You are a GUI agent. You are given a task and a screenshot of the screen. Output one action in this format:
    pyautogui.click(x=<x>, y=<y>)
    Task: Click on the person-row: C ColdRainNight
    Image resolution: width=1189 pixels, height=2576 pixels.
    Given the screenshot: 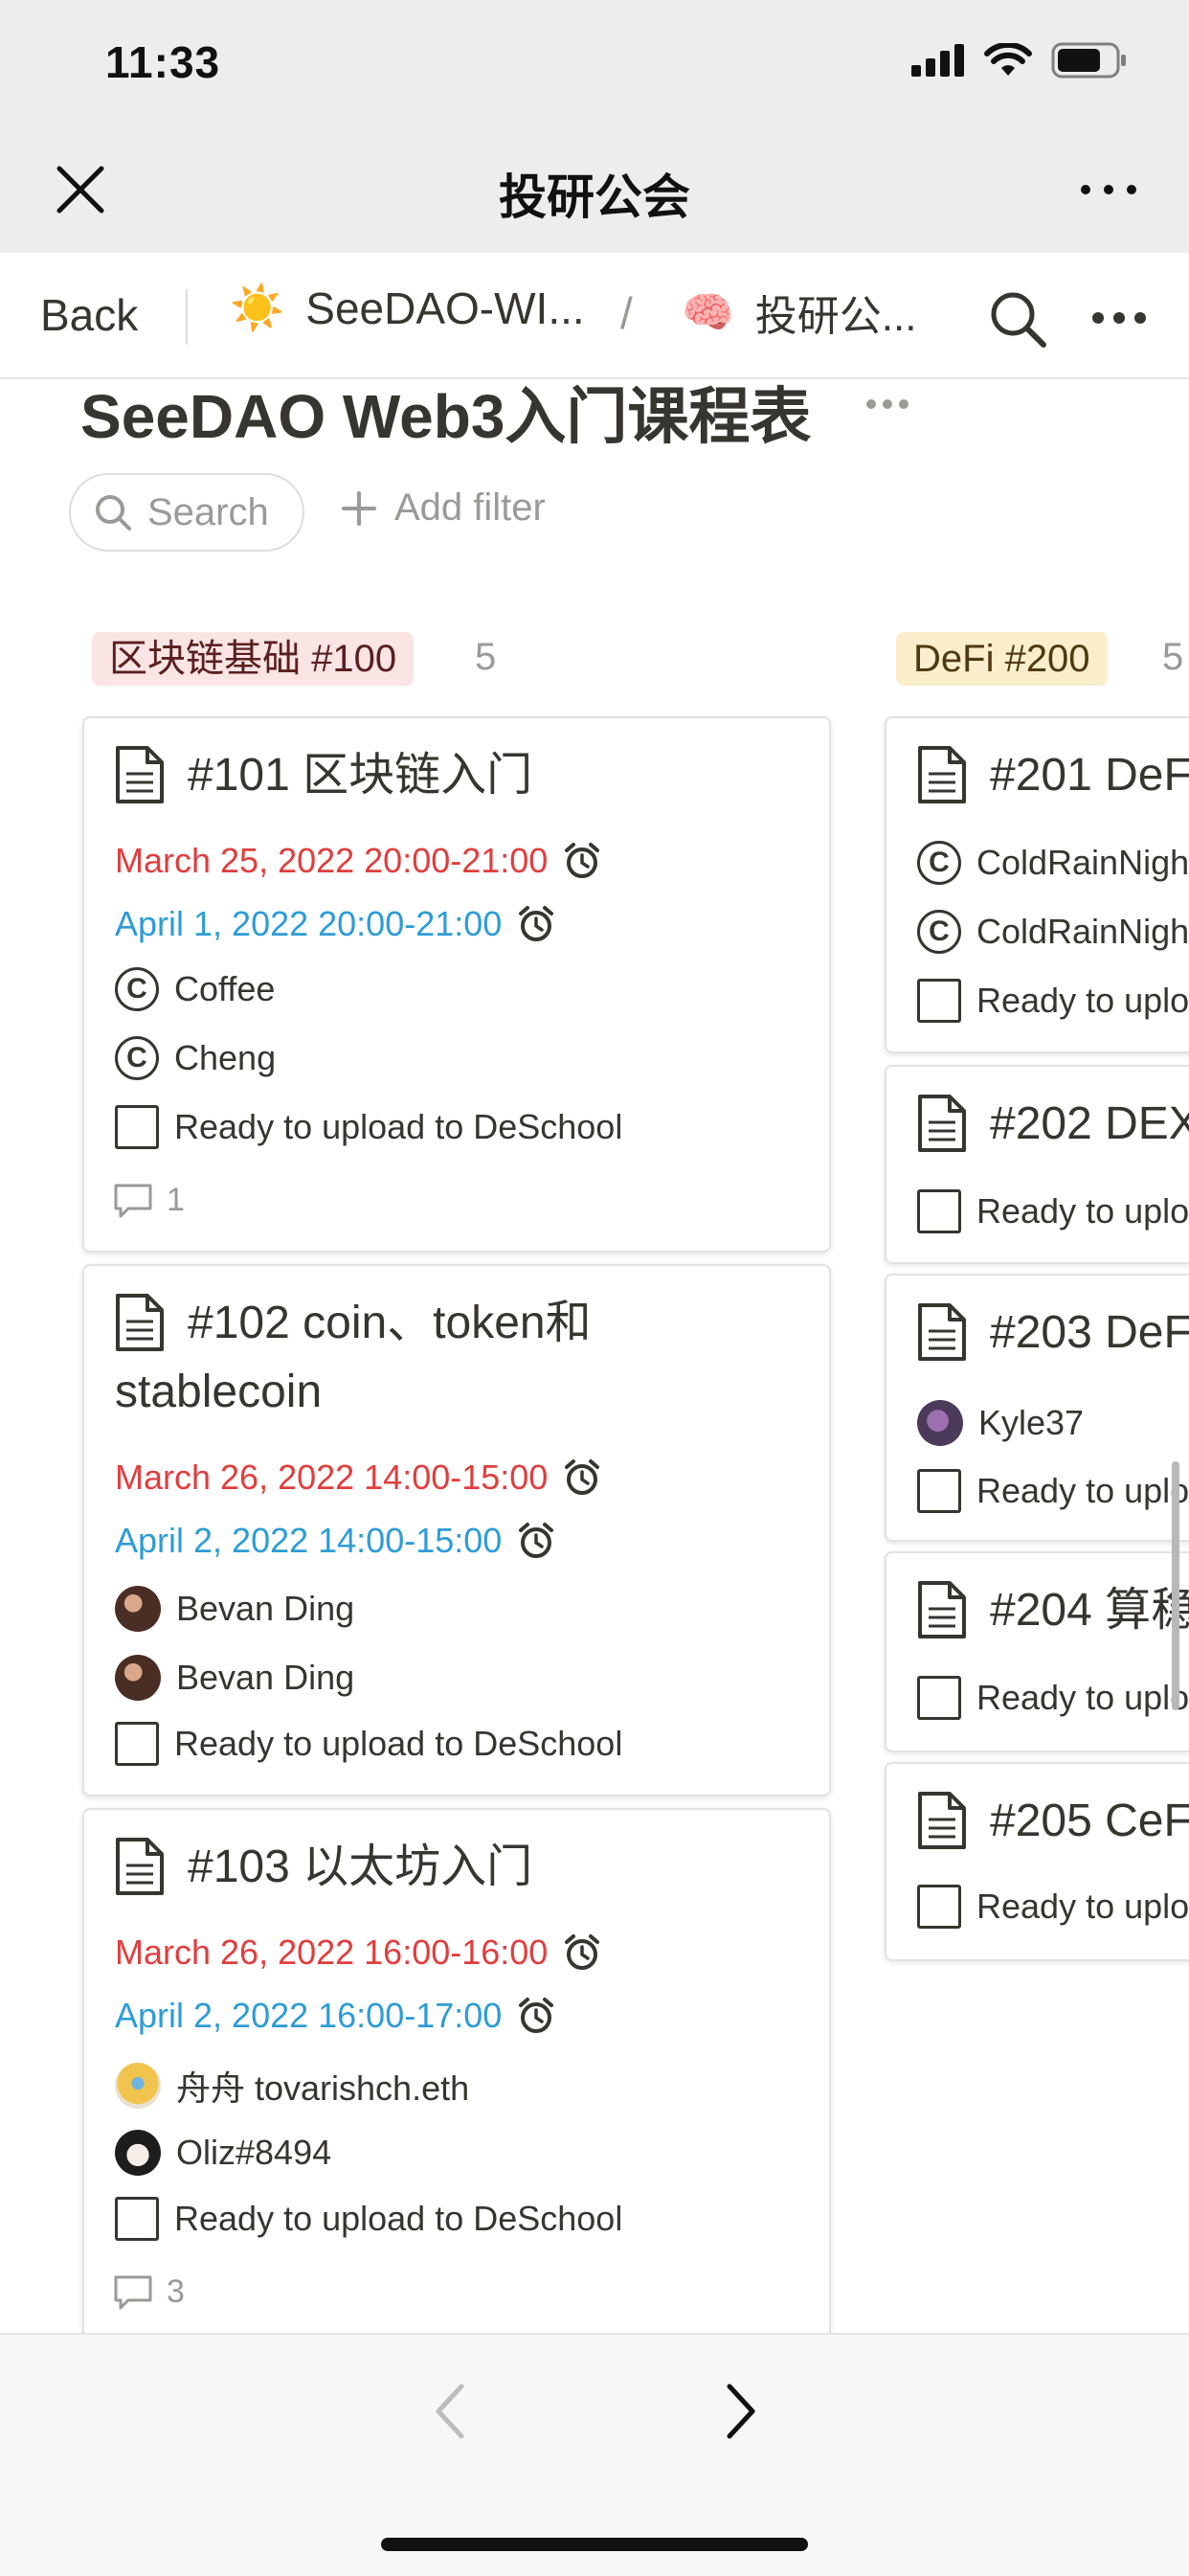 What is the action you would take?
    pyautogui.click(x=1053, y=863)
    